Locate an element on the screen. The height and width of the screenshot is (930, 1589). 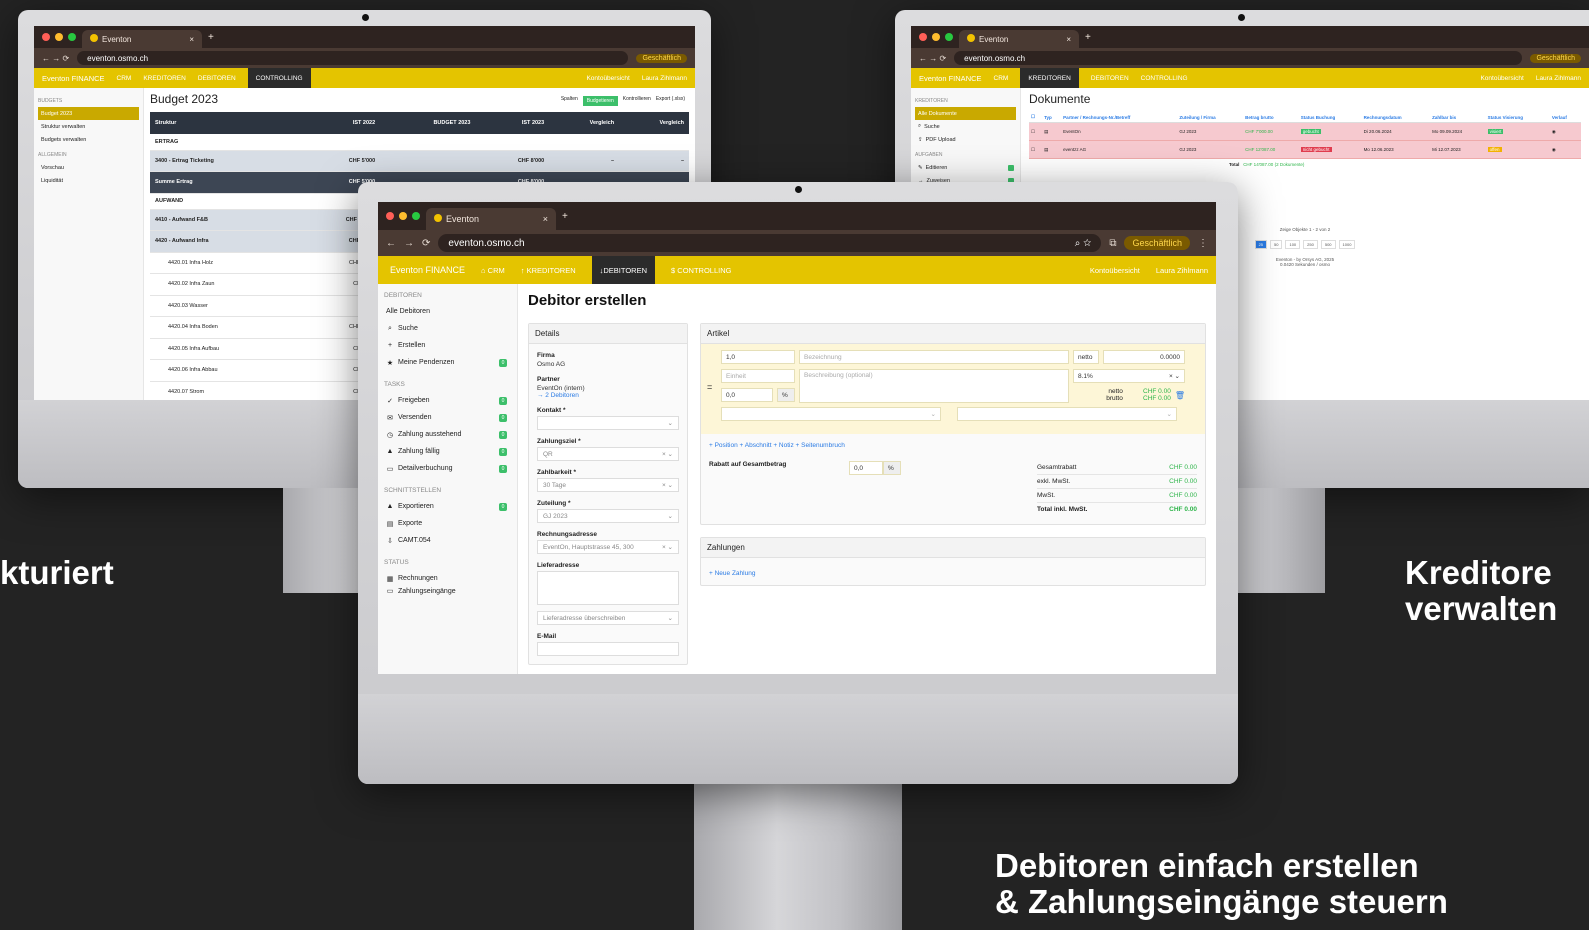
docs-column-header: Betrag brutto is located at coordinates (1271, 117).